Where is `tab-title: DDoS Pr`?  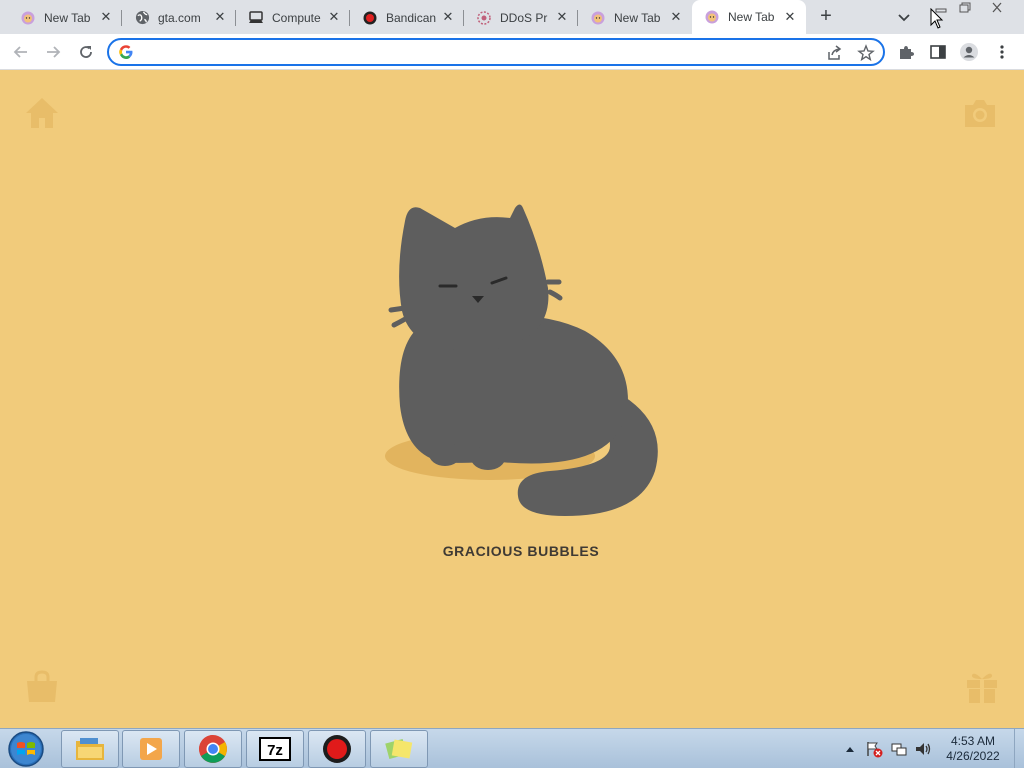
tab-title: DDoS Pr is located at coordinates (524, 17).